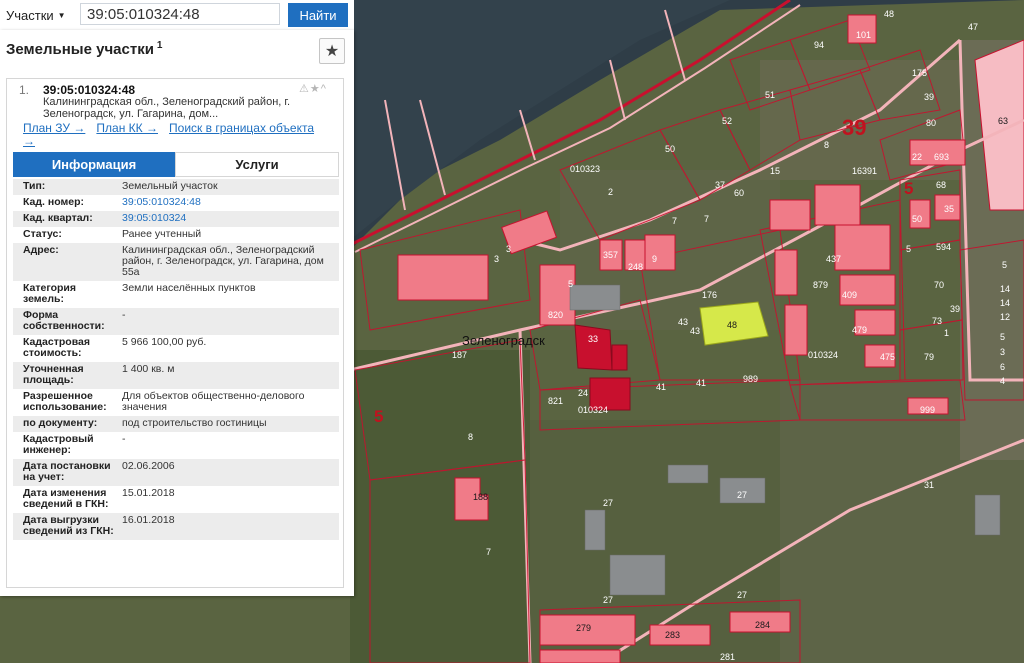 The image size is (1024, 663). What do you see at coordinates (849, 295) in the screenshot?
I see `parcel-label: 409` at bounding box center [849, 295].